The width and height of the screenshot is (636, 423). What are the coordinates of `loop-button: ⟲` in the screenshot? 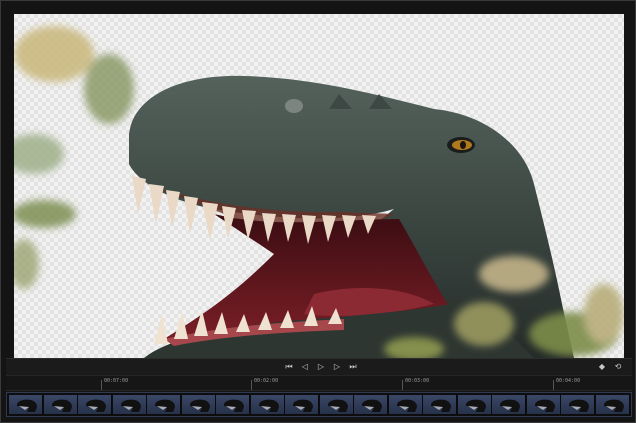 It's located at (618, 367).